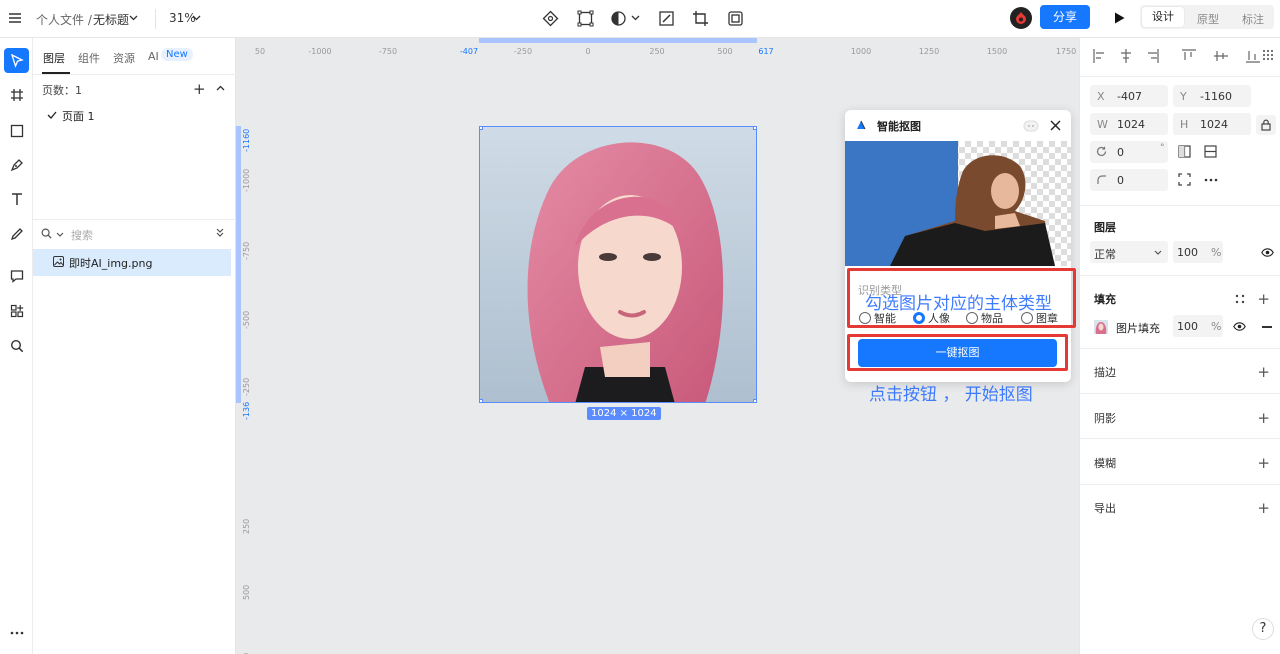  What do you see at coordinates (1105, 254) in the screenshot?
I see `blend-mode-value: 正常` at bounding box center [1105, 254].